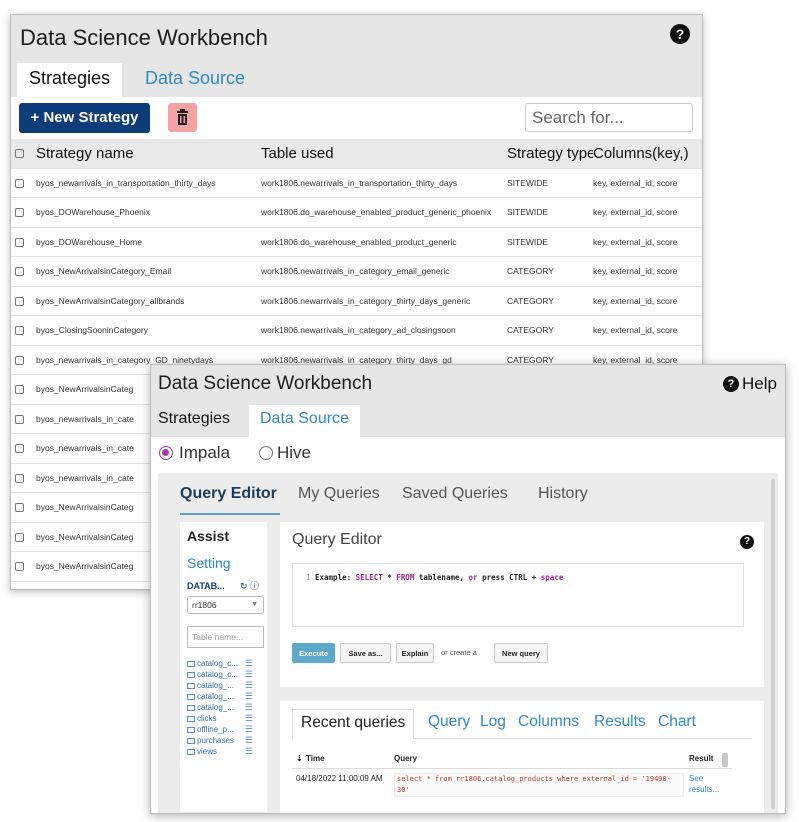  I want to click on column-header-result: Result, so click(701, 758).